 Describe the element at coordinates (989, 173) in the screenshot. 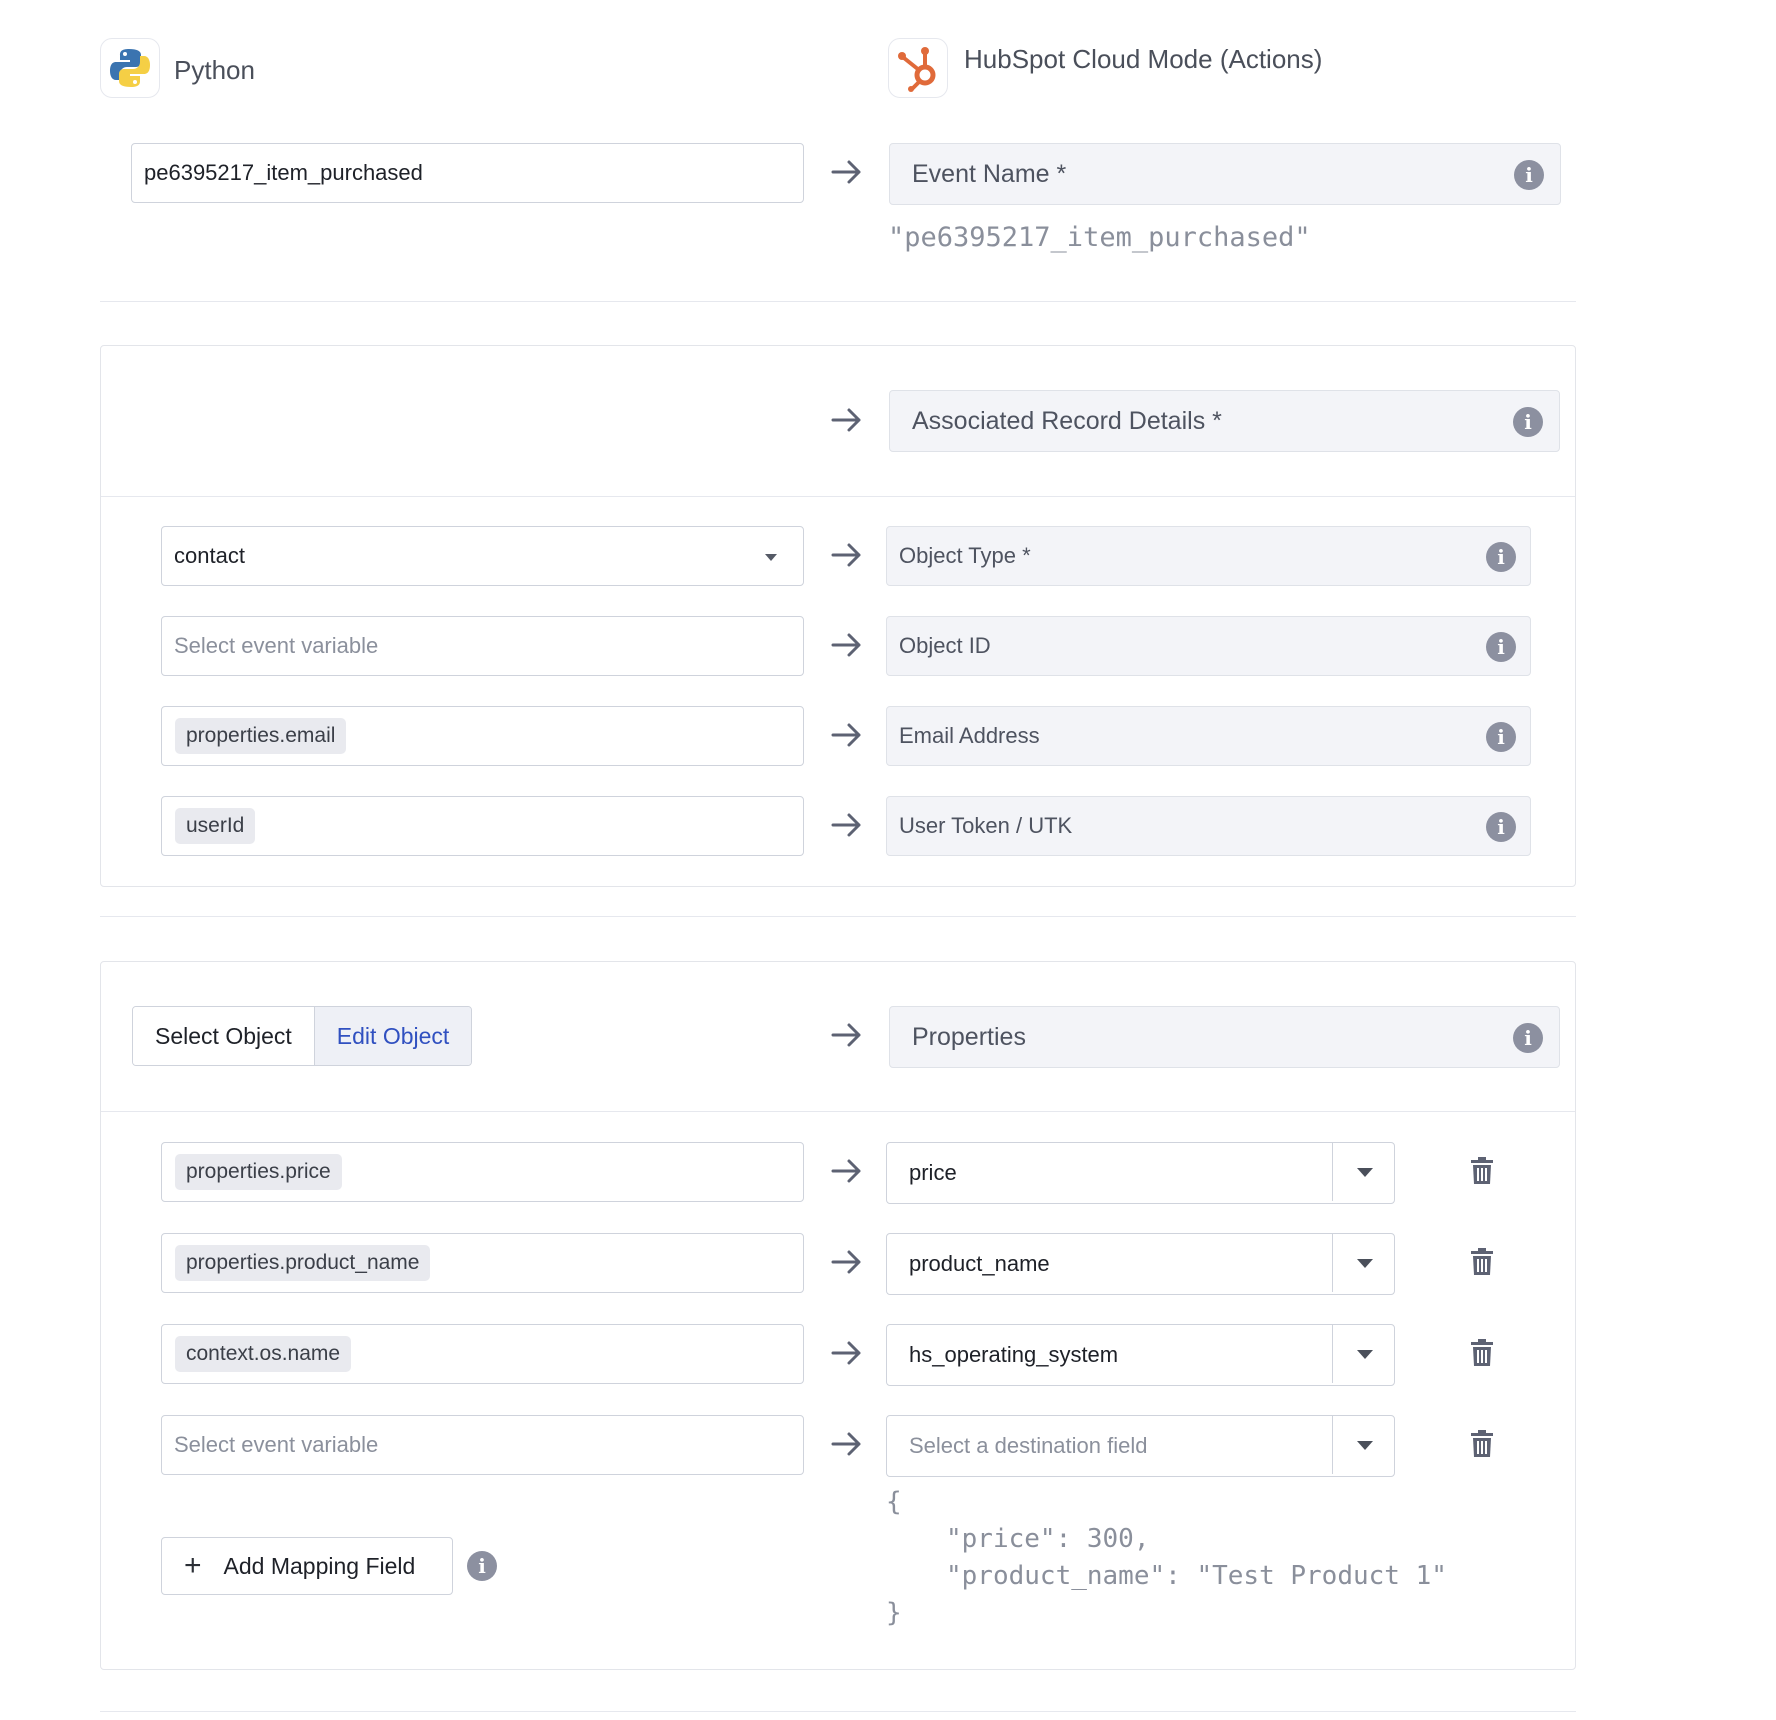

I see `event-name-label: Event Name *` at that location.